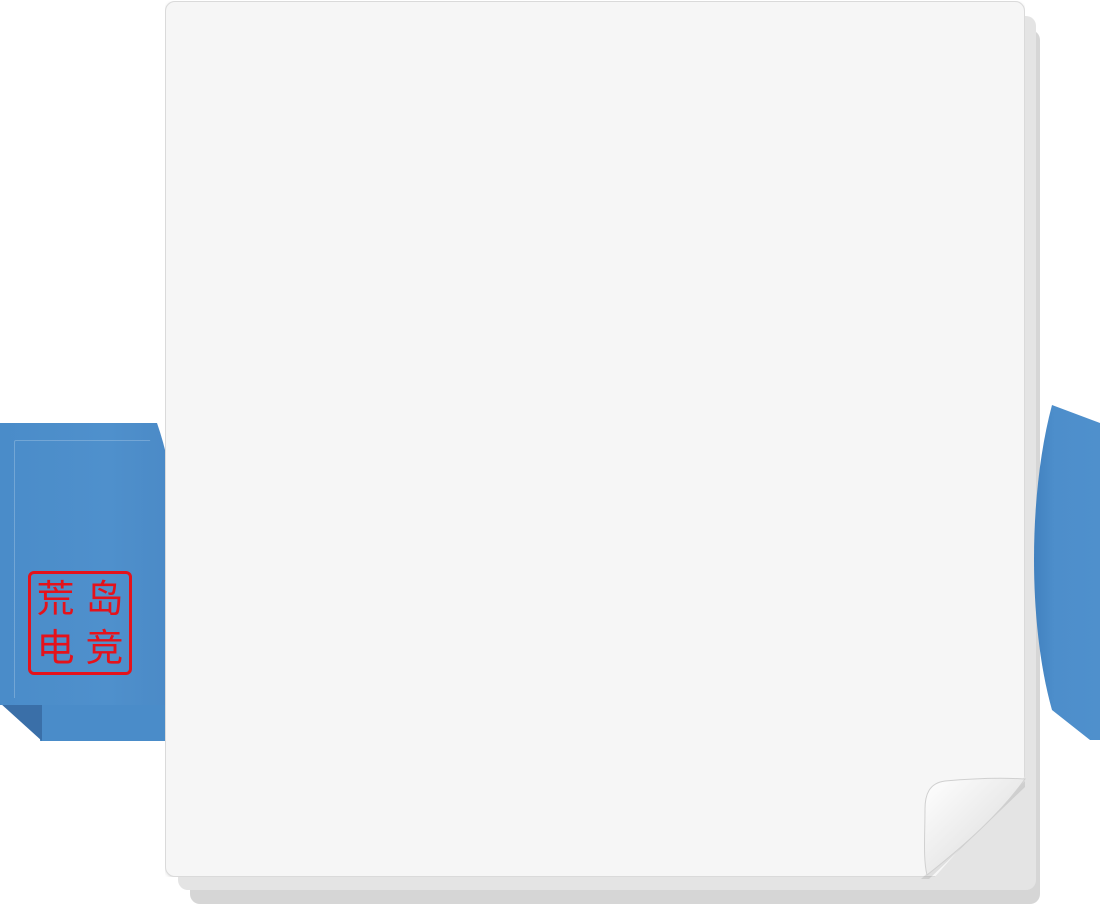 This screenshot has height=904, width=1100. Describe the element at coordinates (104, 598) in the screenshot. I see `seal-char: 岛` at that location.